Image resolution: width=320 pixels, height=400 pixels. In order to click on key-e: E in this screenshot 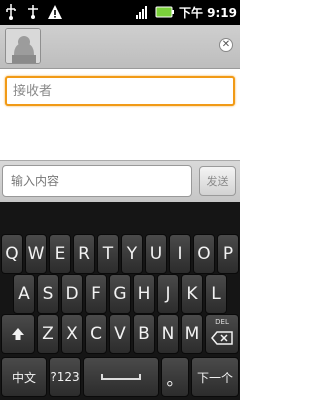, I will do `click(60, 254)`.